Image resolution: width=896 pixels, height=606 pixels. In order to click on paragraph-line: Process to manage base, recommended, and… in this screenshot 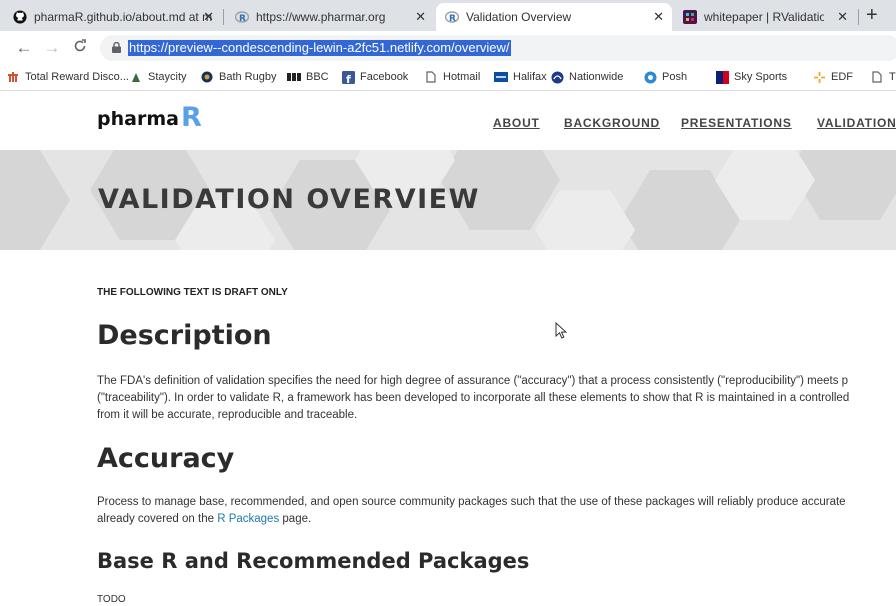, I will do `click(471, 502)`.